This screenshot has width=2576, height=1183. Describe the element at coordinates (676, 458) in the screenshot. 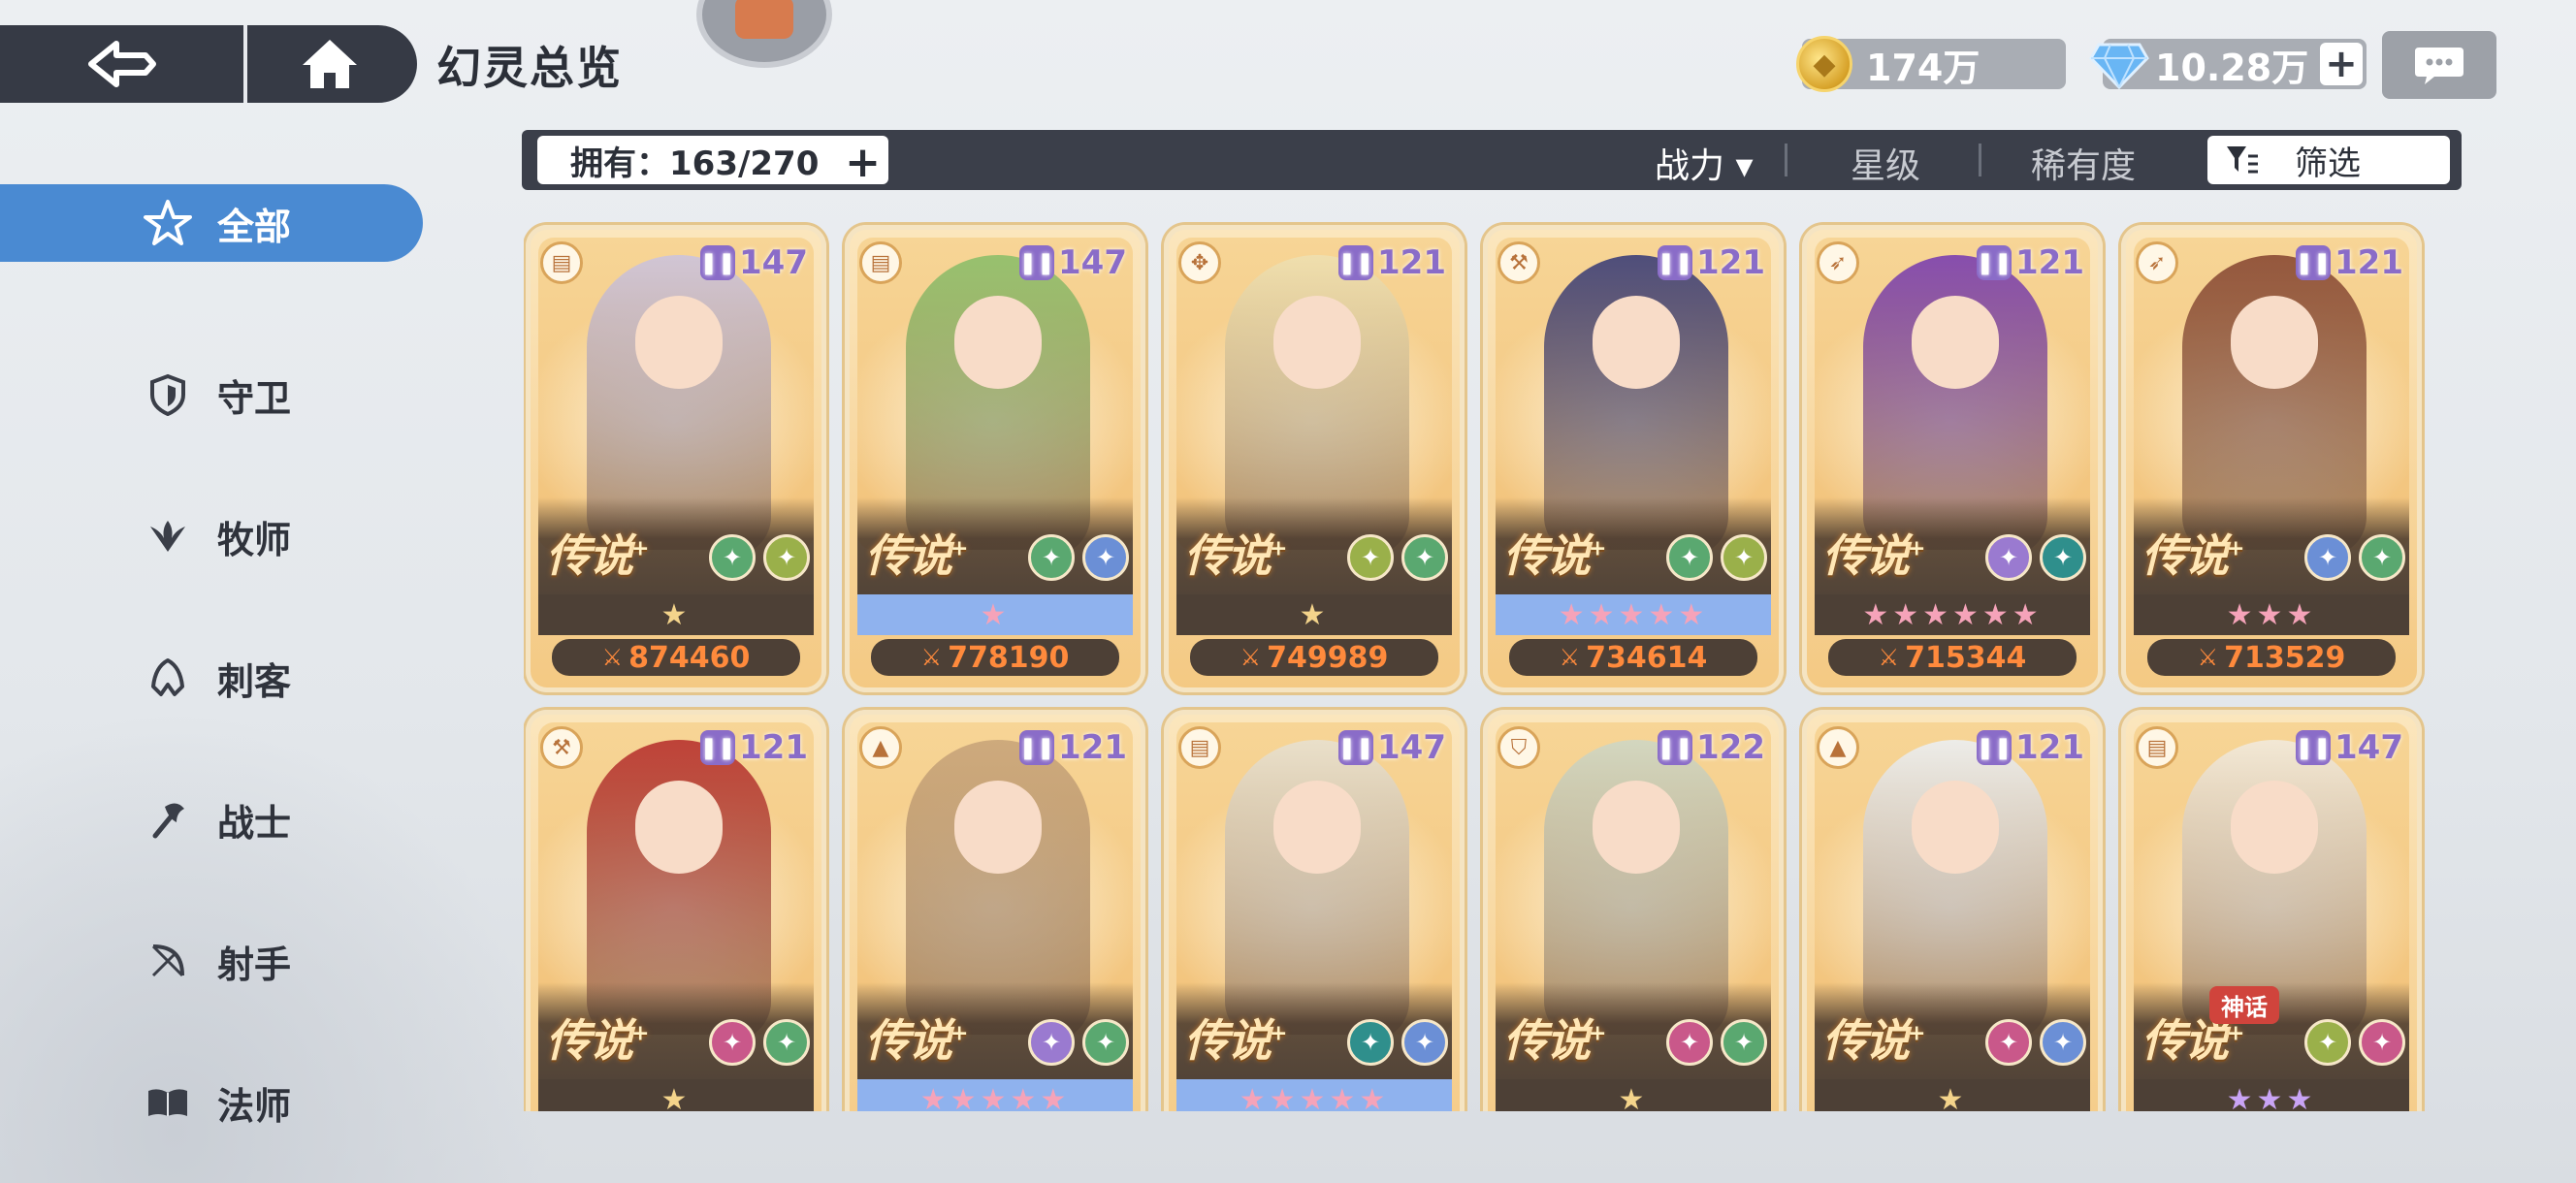

I see `hero-card: ▤ ❚❚ 147 传说+ ✦ ✦ ★ ⚔ 874460` at that location.